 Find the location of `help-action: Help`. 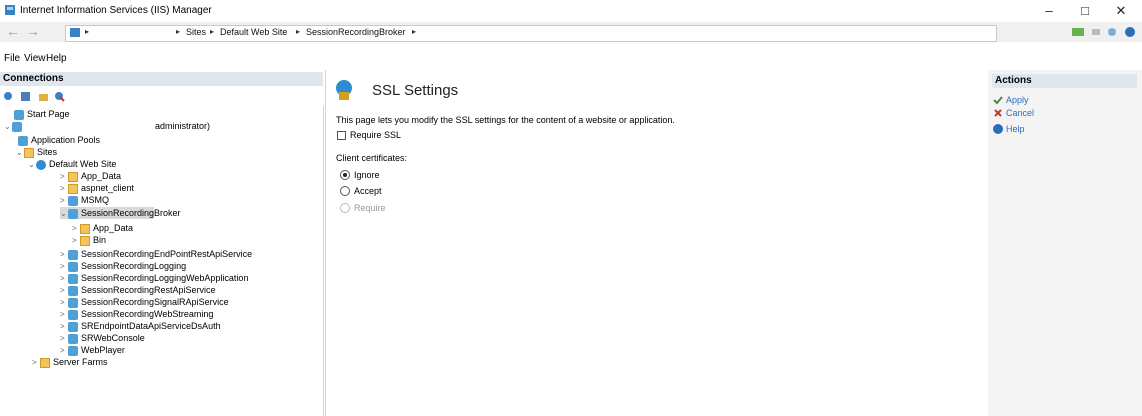

help-action: Help is located at coordinates (1015, 129).